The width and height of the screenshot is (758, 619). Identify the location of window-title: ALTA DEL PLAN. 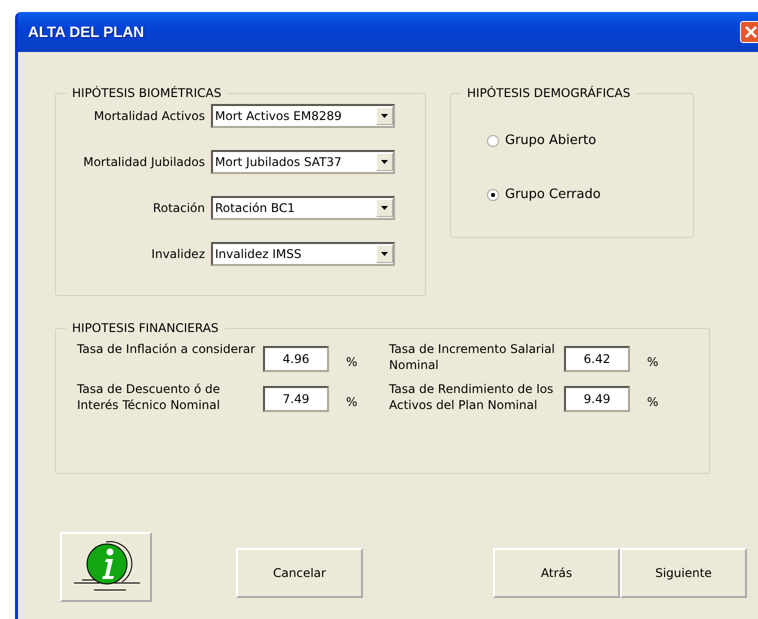
(85, 32).